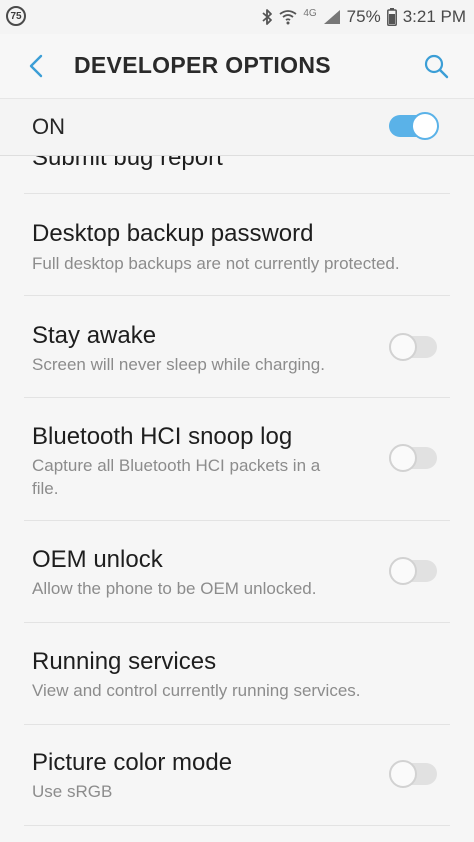  I want to click on status-icons: 4G 75% 3:21 PM, so click(363, 17).